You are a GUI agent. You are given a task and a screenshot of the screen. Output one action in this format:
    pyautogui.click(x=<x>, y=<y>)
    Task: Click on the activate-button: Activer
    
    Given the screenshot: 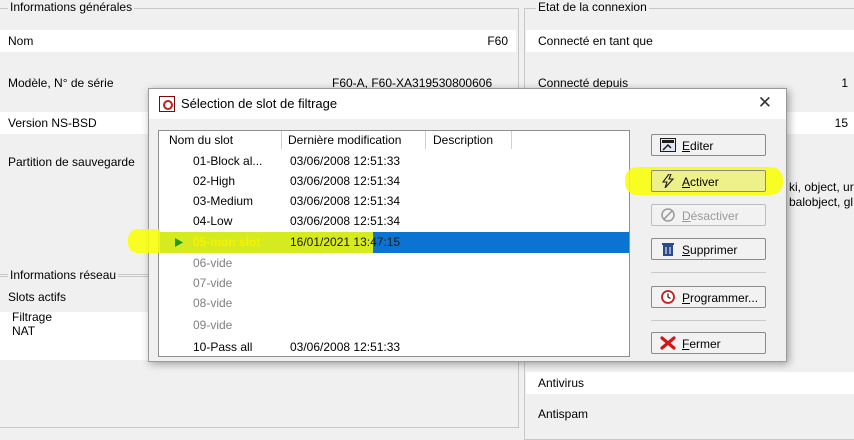 What is the action you would take?
    pyautogui.click(x=708, y=181)
    